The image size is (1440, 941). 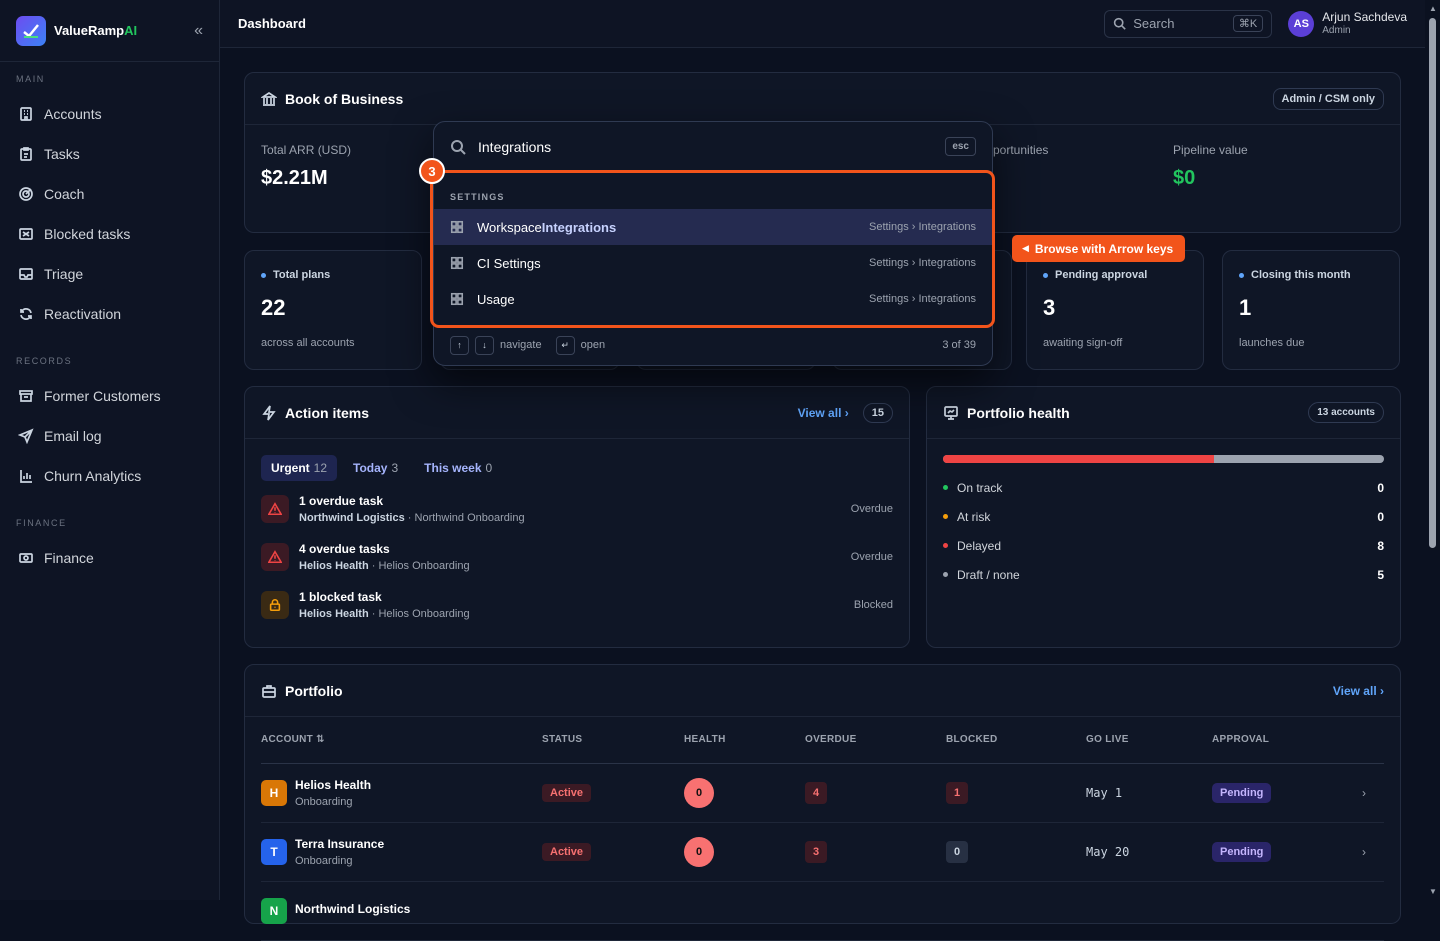 What do you see at coordinates (1163, 531) in the screenshot?
I see `health-legend: On track 0 At risk 0 Delayed 8 Draft / none 5` at bounding box center [1163, 531].